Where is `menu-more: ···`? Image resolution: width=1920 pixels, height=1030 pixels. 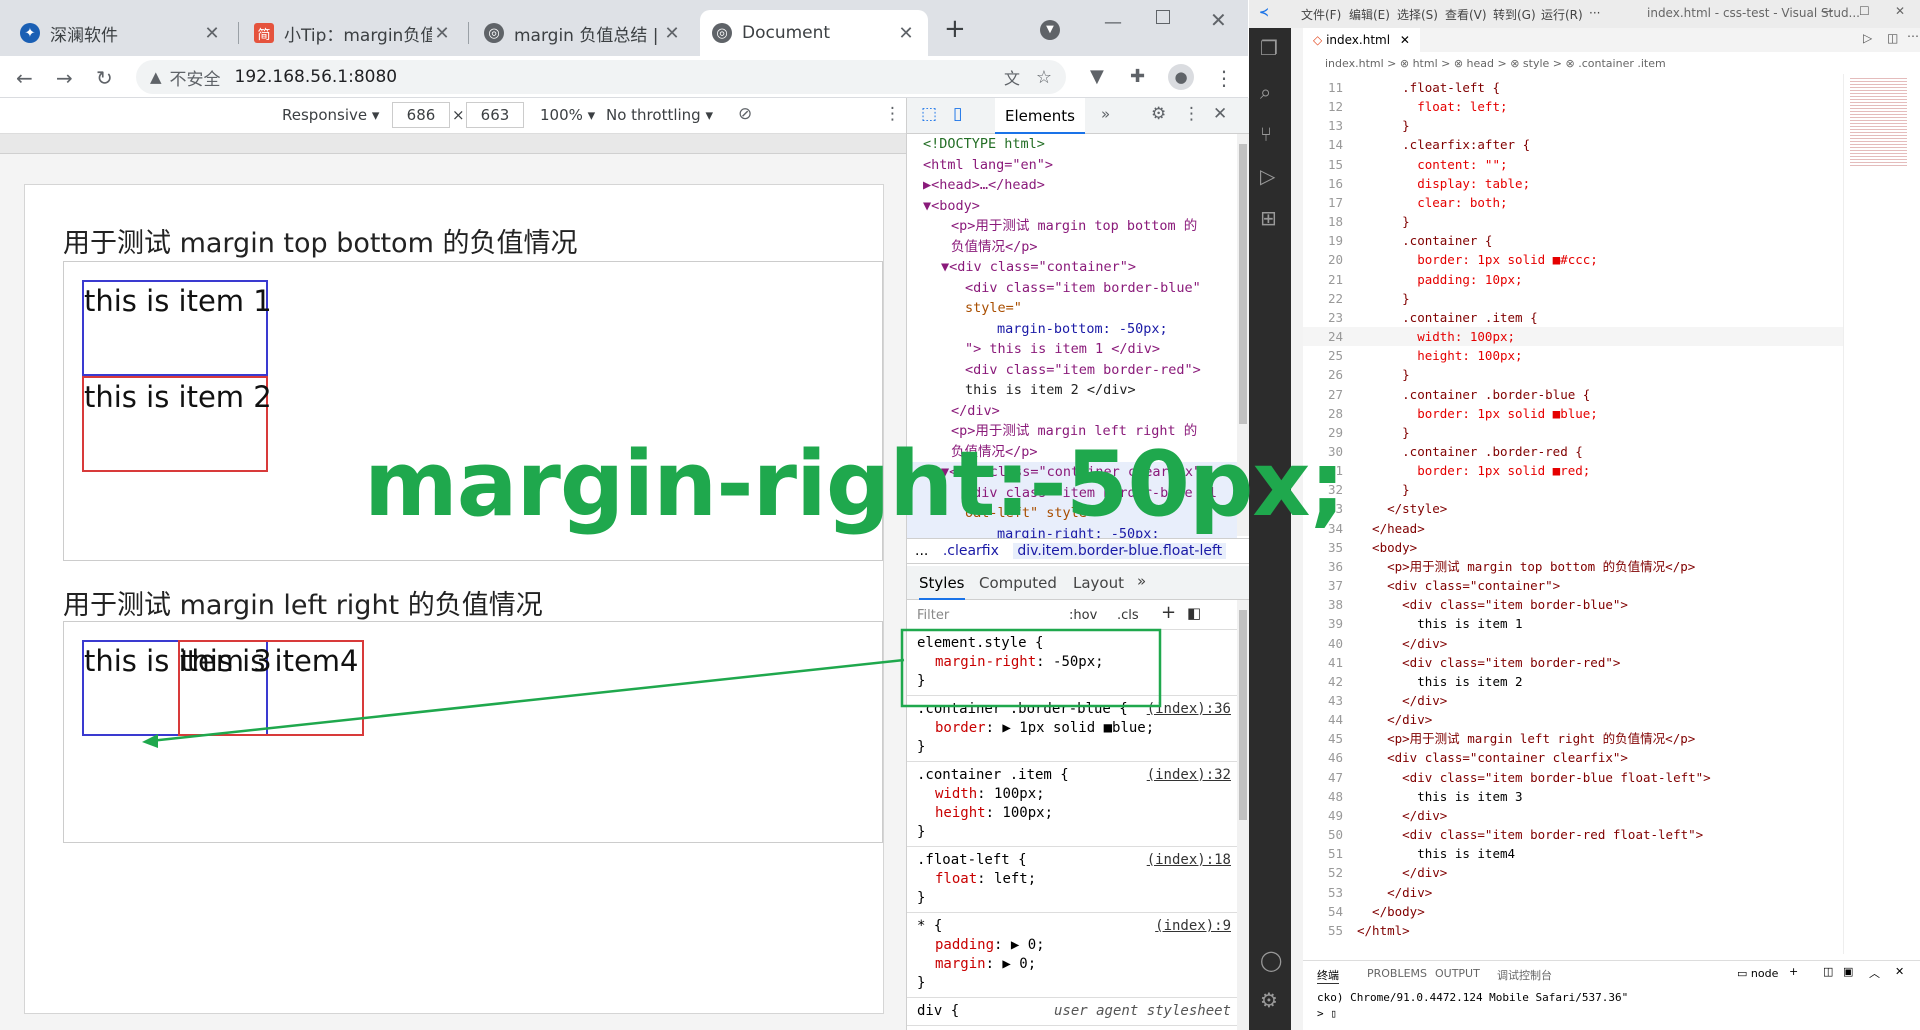
menu-more: ··· is located at coordinates (1594, 13).